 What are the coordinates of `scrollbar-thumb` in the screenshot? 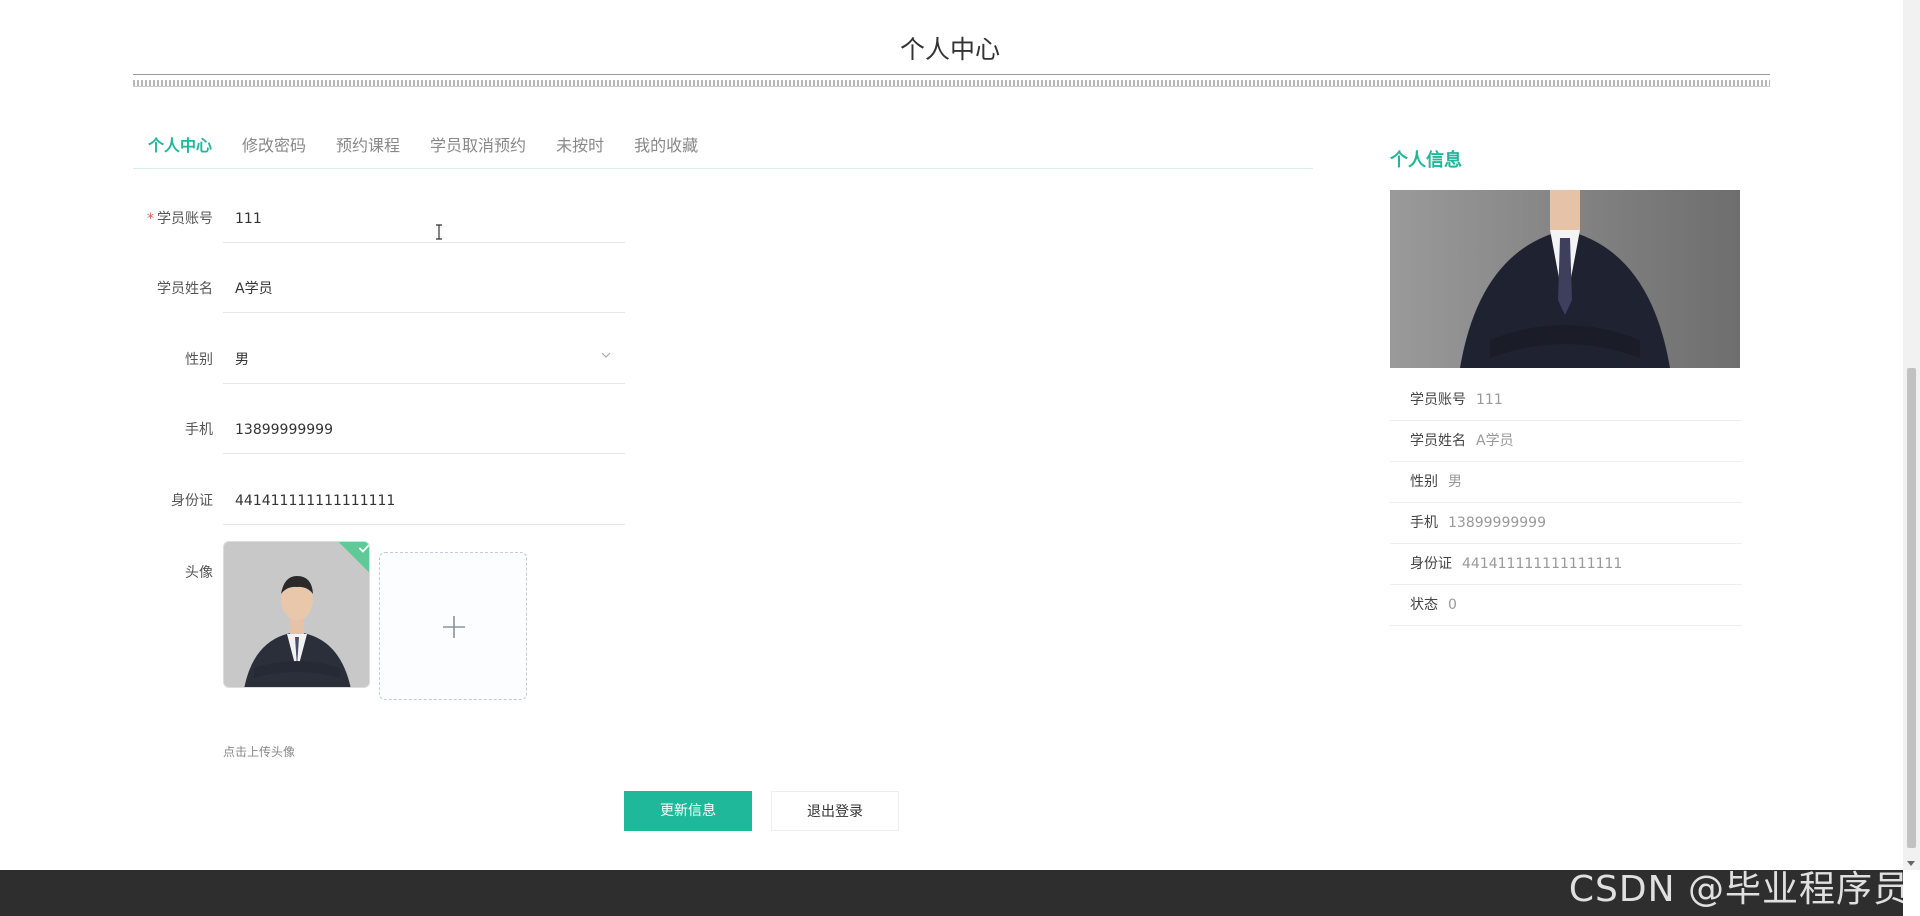 It's located at (1911, 608).